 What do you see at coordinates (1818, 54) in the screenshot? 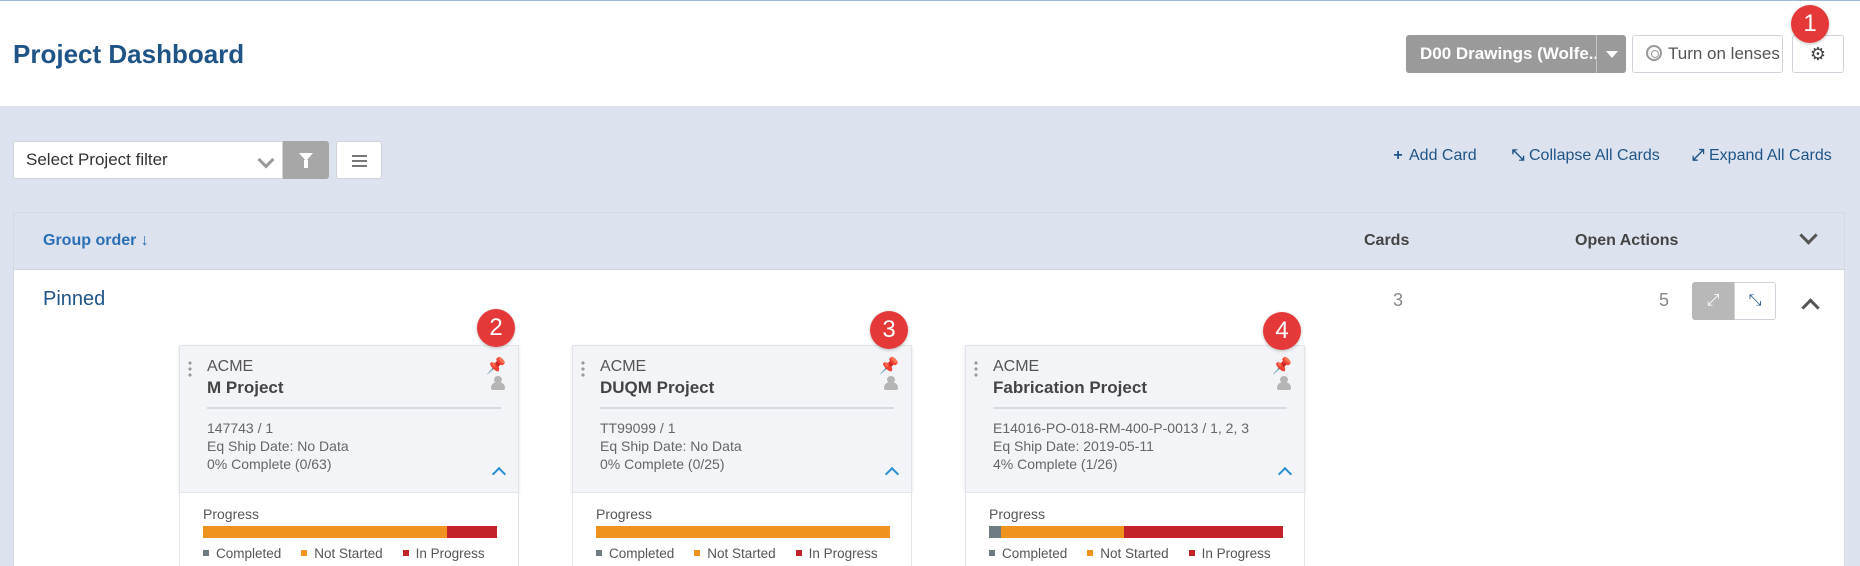
I see `gear-icon: ⚙` at bounding box center [1818, 54].